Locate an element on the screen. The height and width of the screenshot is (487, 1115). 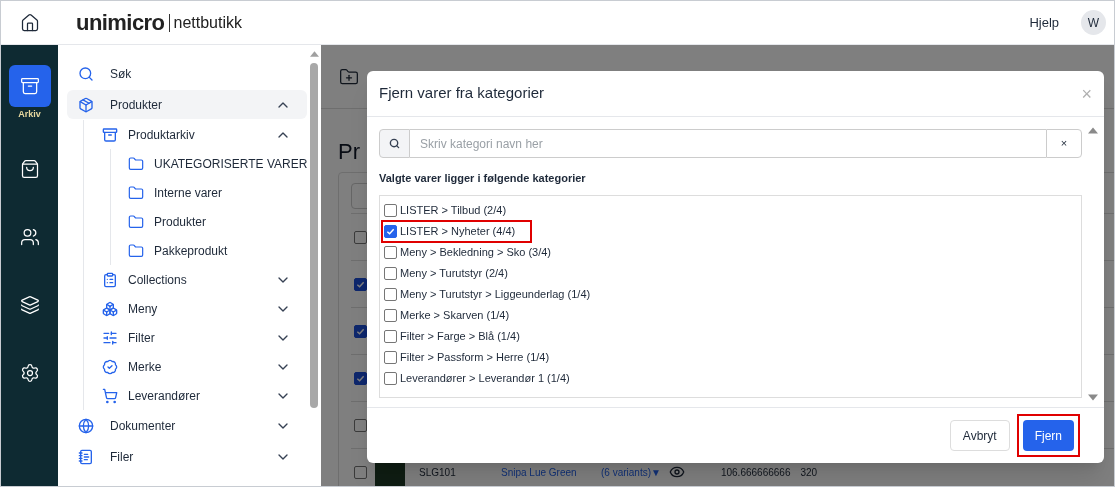
table-cell-text: 106.666666666 is located at coordinates (755, 472).